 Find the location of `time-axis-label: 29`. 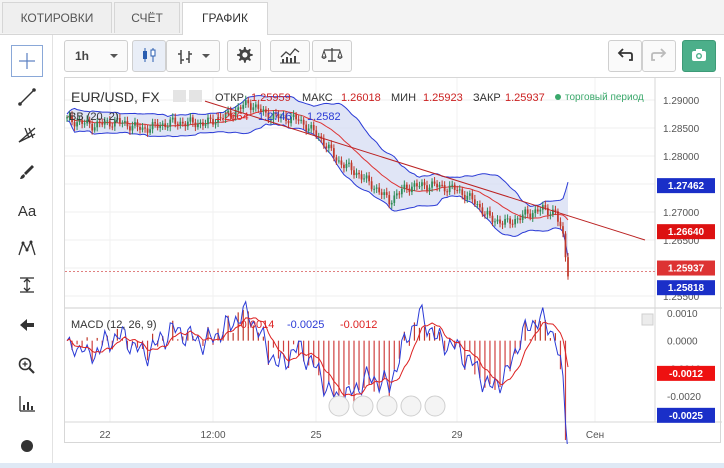

time-axis-label: 29 is located at coordinates (457, 435).